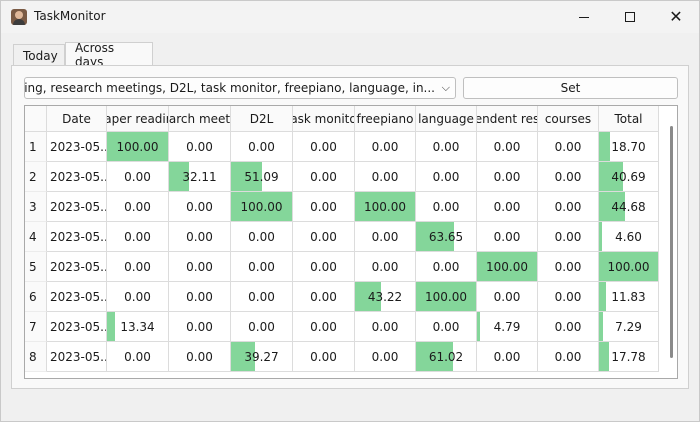 This screenshot has height=422, width=700. I want to click on column-header: arch meet, so click(200, 119).